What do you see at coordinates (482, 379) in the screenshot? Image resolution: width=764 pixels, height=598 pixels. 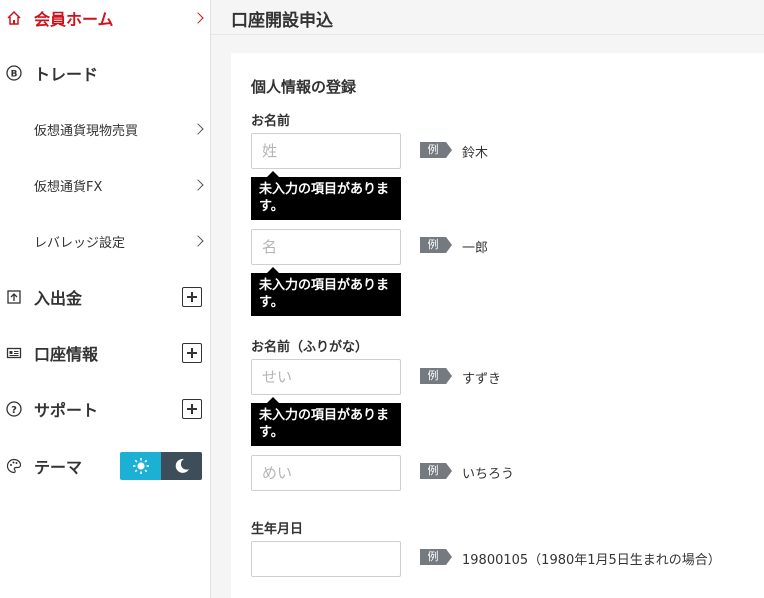 I see `last-name-kana-example: すずき` at bounding box center [482, 379].